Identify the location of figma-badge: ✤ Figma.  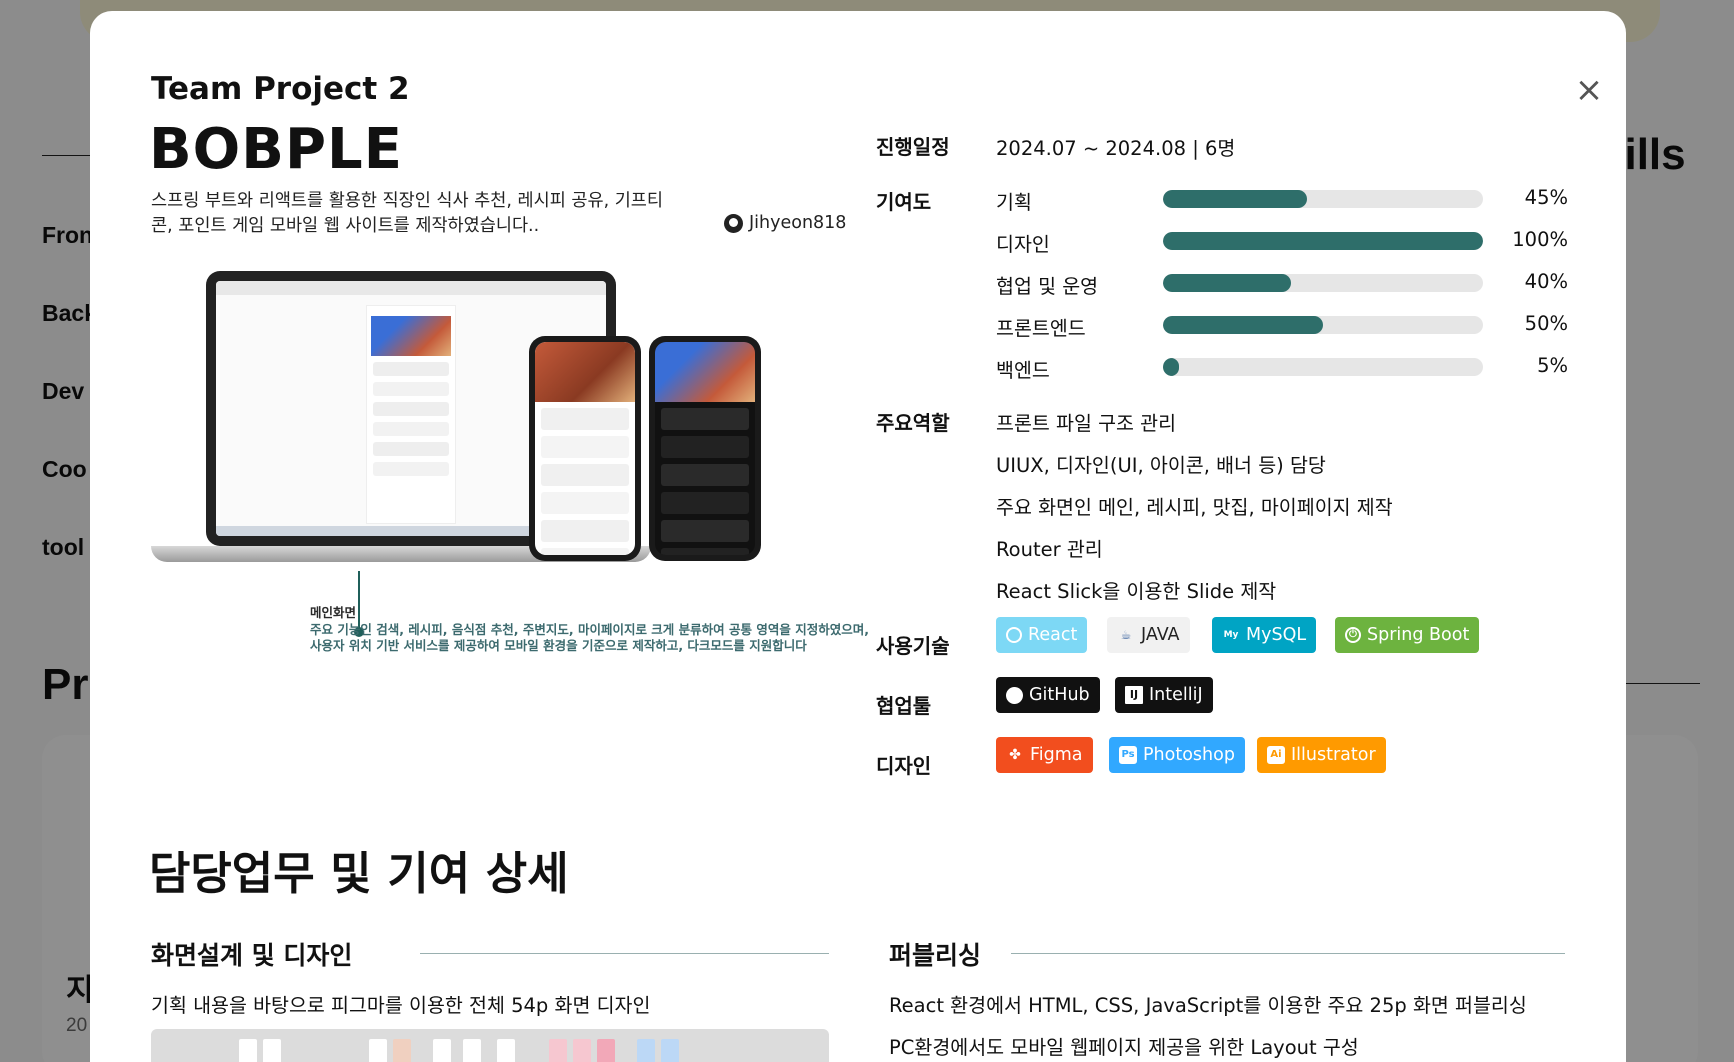
(1044, 755).